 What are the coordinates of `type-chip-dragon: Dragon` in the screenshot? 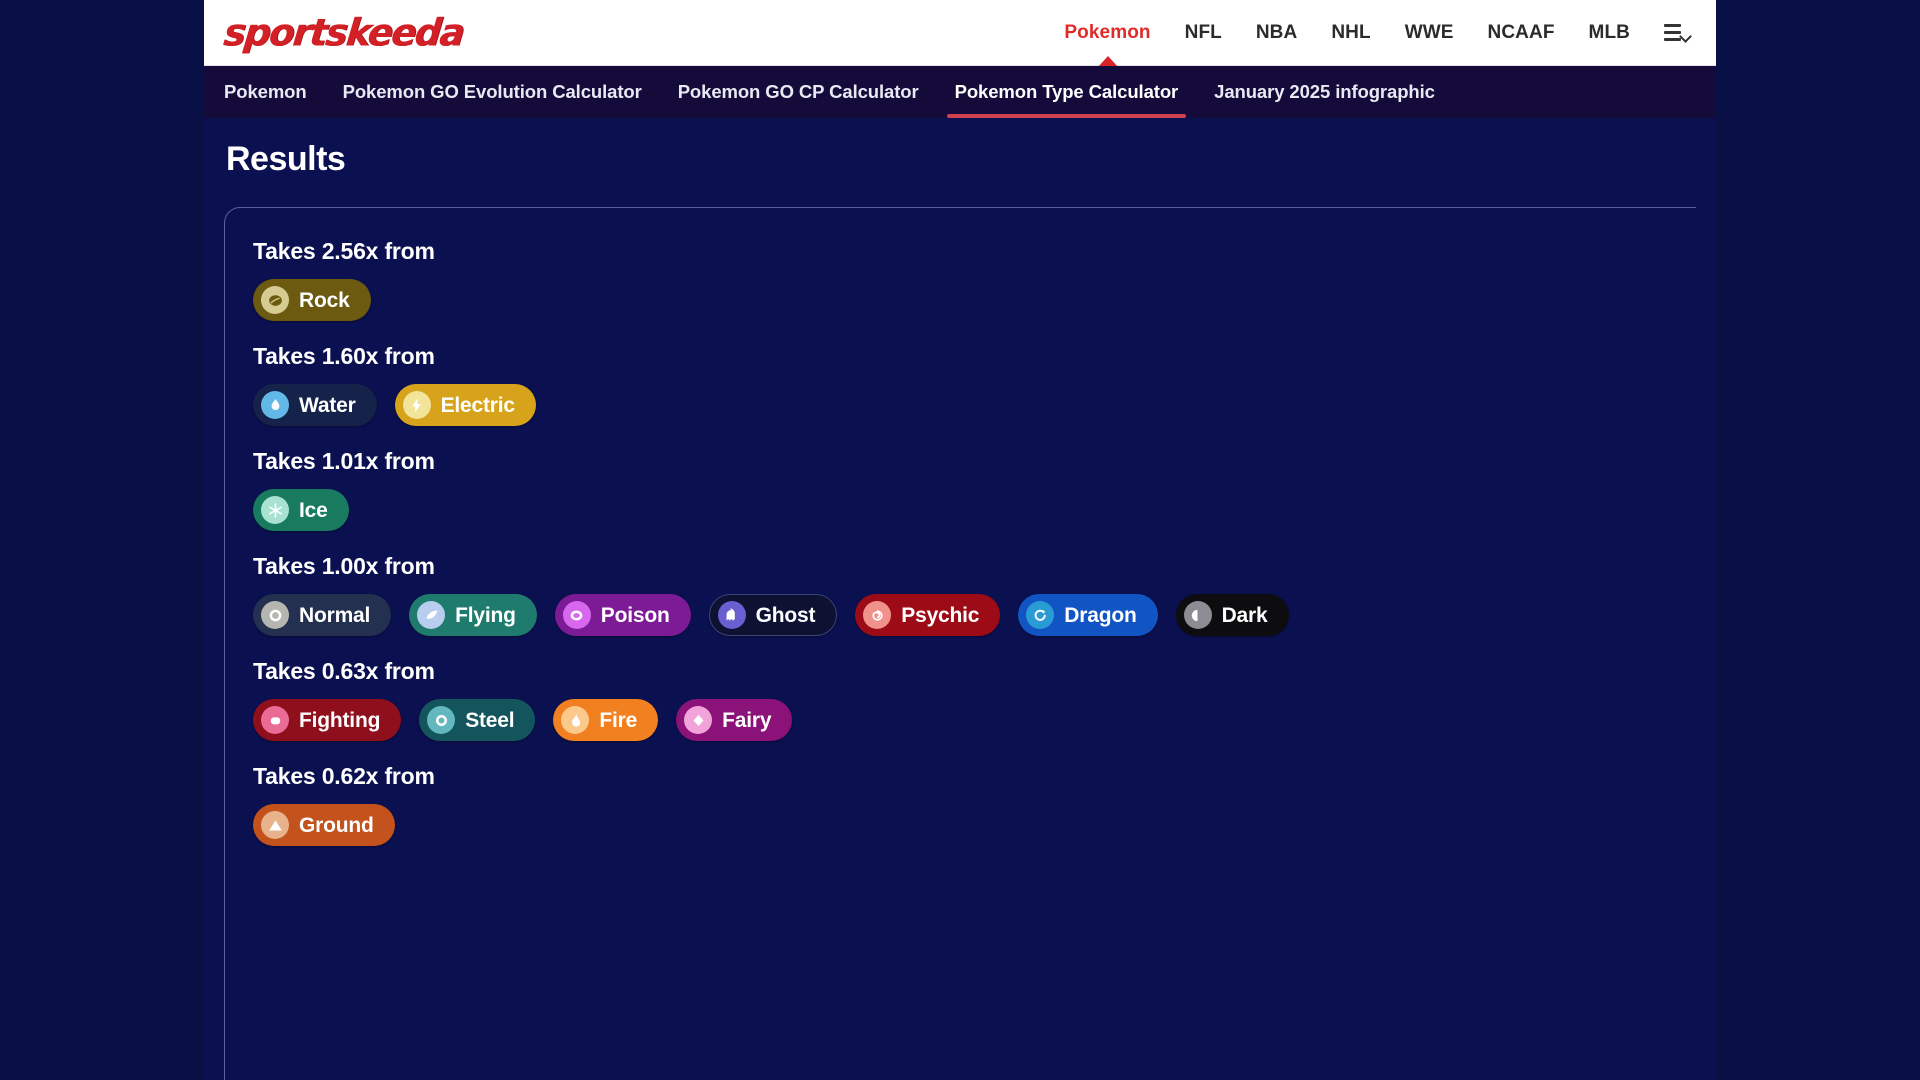 It's located at (1088, 615).